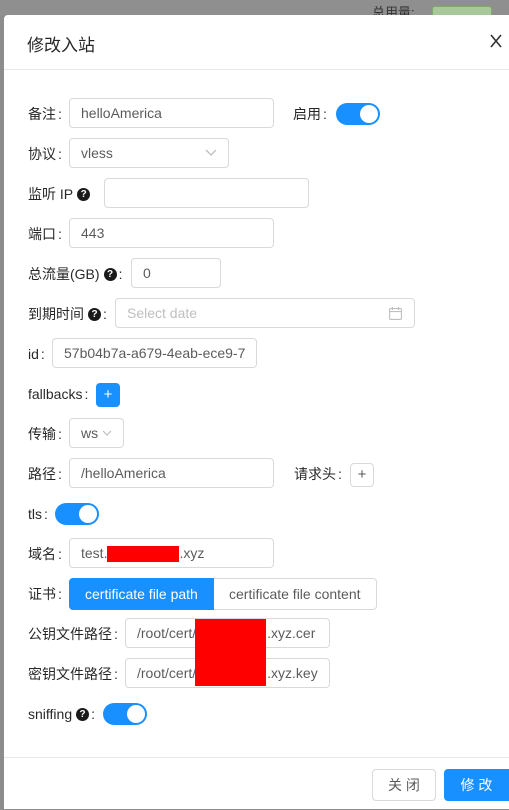 Image resolution: width=509 pixels, height=810 pixels. Describe the element at coordinates (162, 313) in the screenshot. I see `expiry-placeholder: Select date` at that location.